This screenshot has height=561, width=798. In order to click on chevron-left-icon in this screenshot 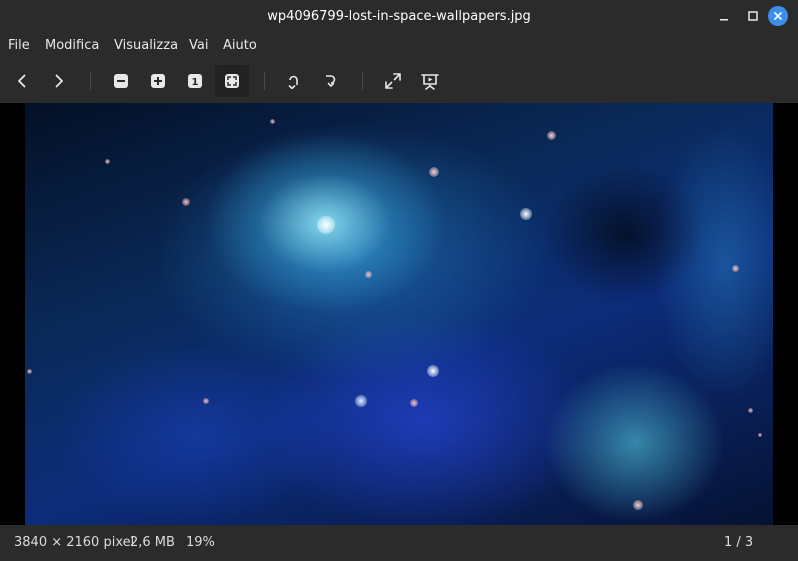, I will do `click(22, 81)`.